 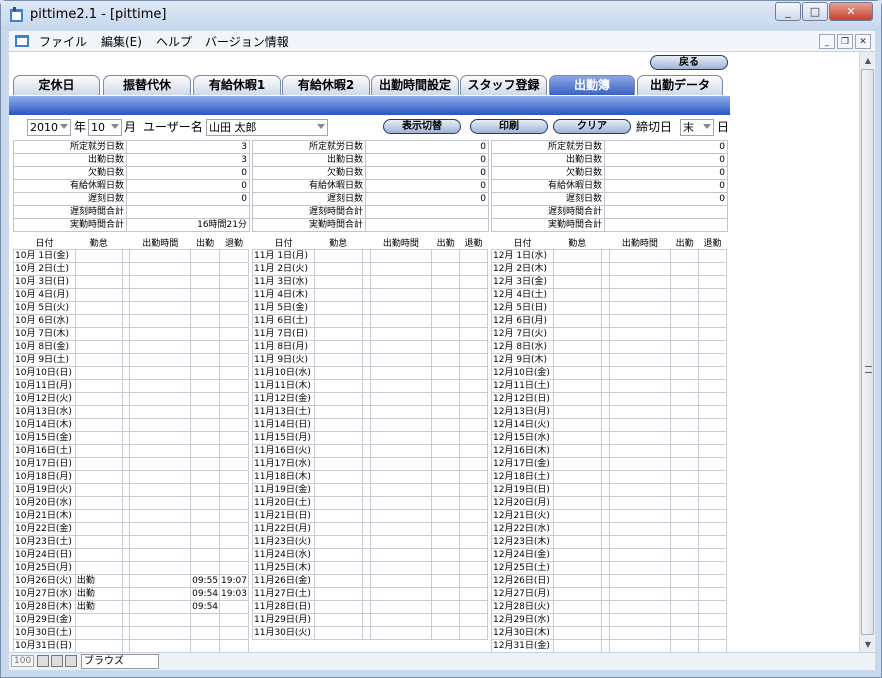 I want to click on date-cell: 12月28日(火), so click(x=522, y=607).